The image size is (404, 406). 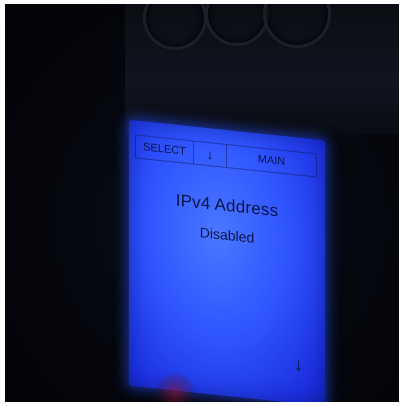 What do you see at coordinates (165, 149) in the screenshot?
I see `softkey-select: SELECT` at bounding box center [165, 149].